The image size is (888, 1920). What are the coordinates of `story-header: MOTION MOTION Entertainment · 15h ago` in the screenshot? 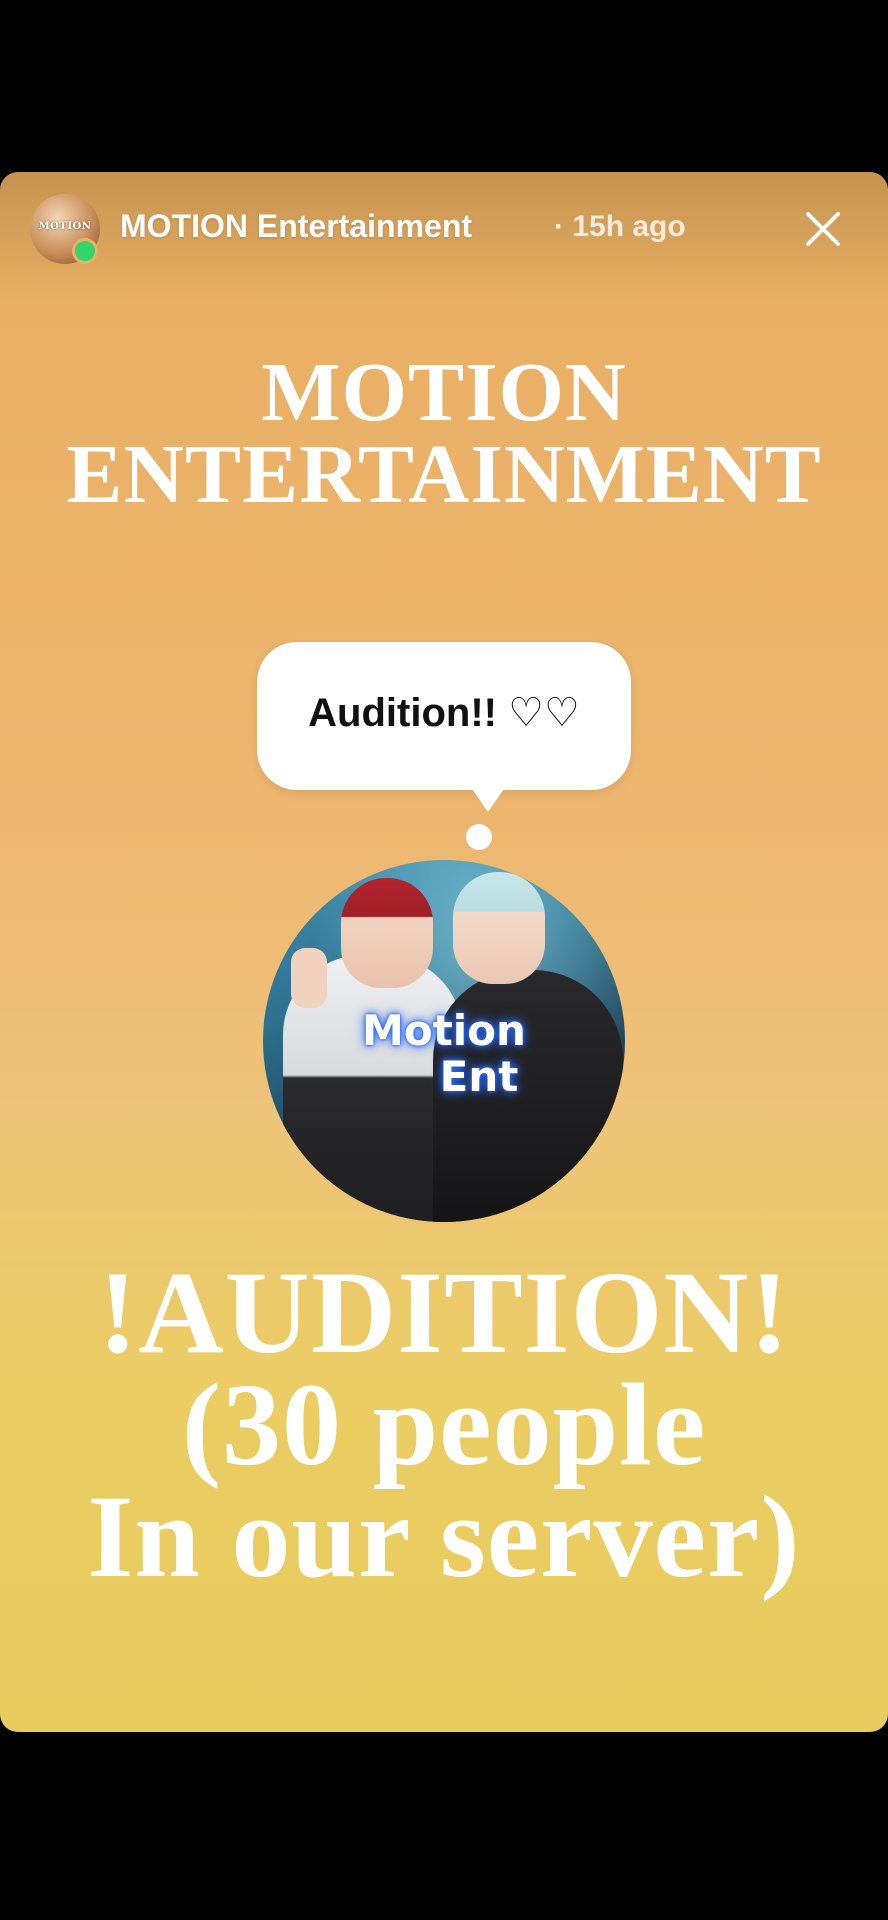 It's located at (444, 230).